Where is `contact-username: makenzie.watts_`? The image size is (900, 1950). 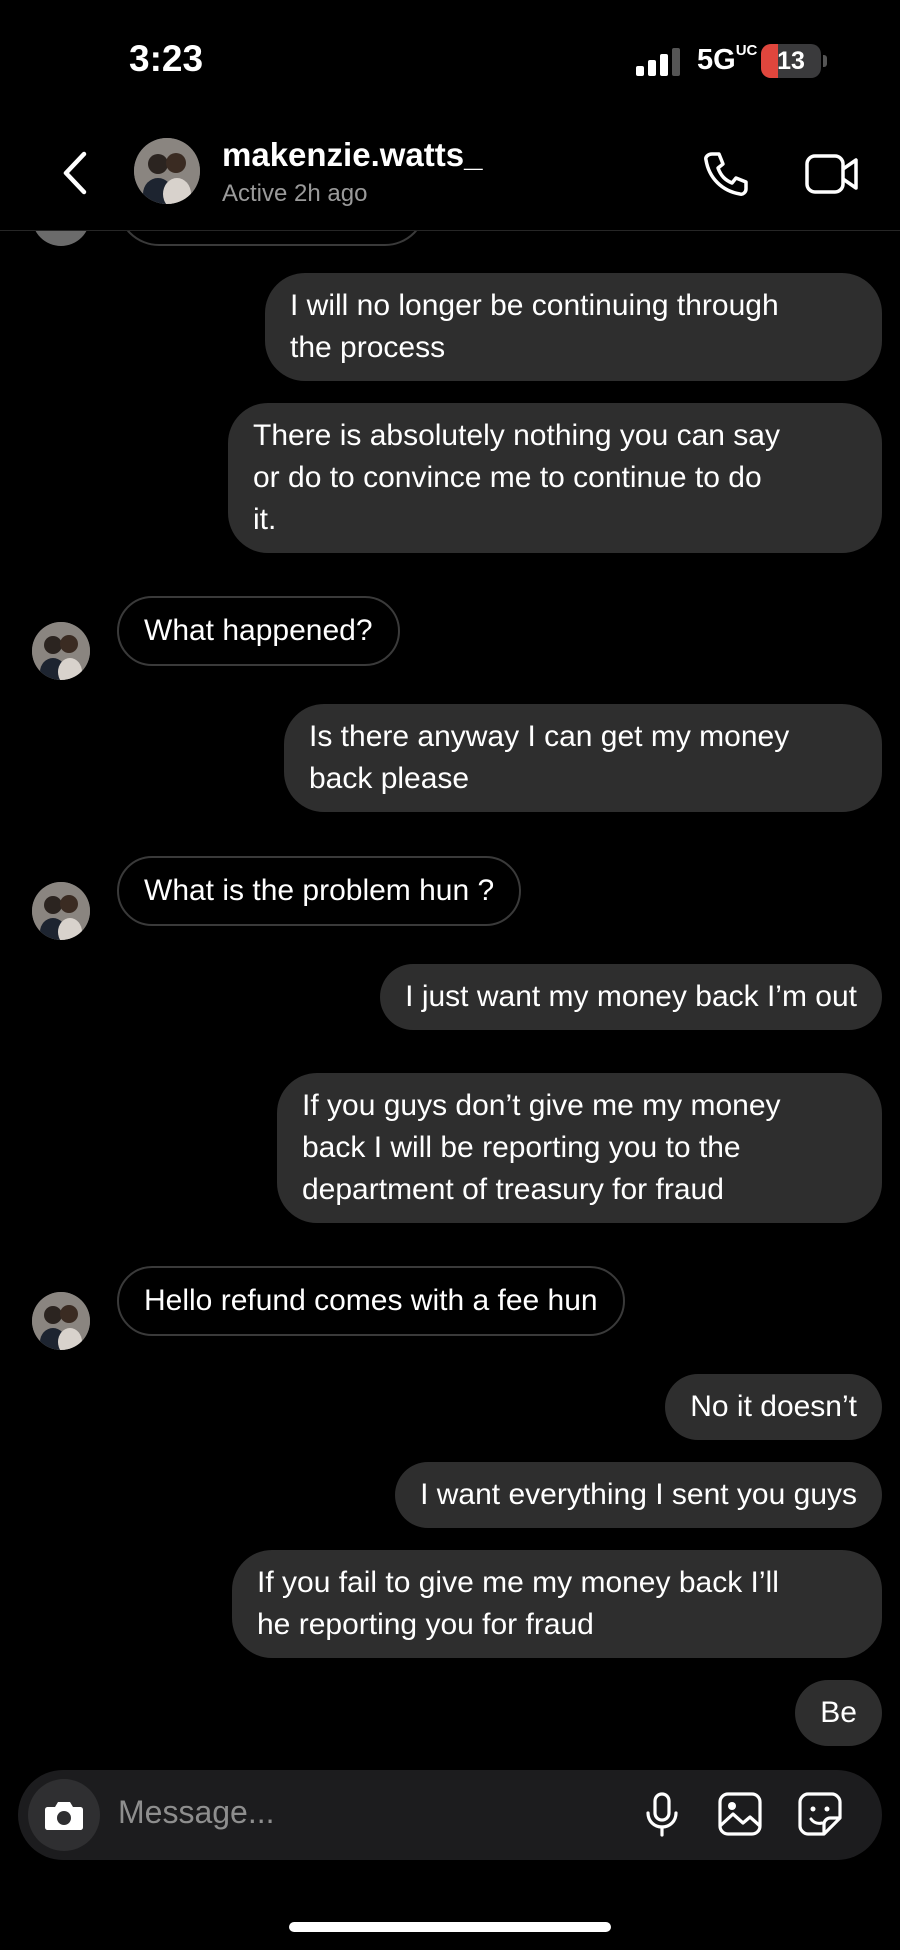
contact-username: makenzie.watts_ is located at coordinates (352, 155).